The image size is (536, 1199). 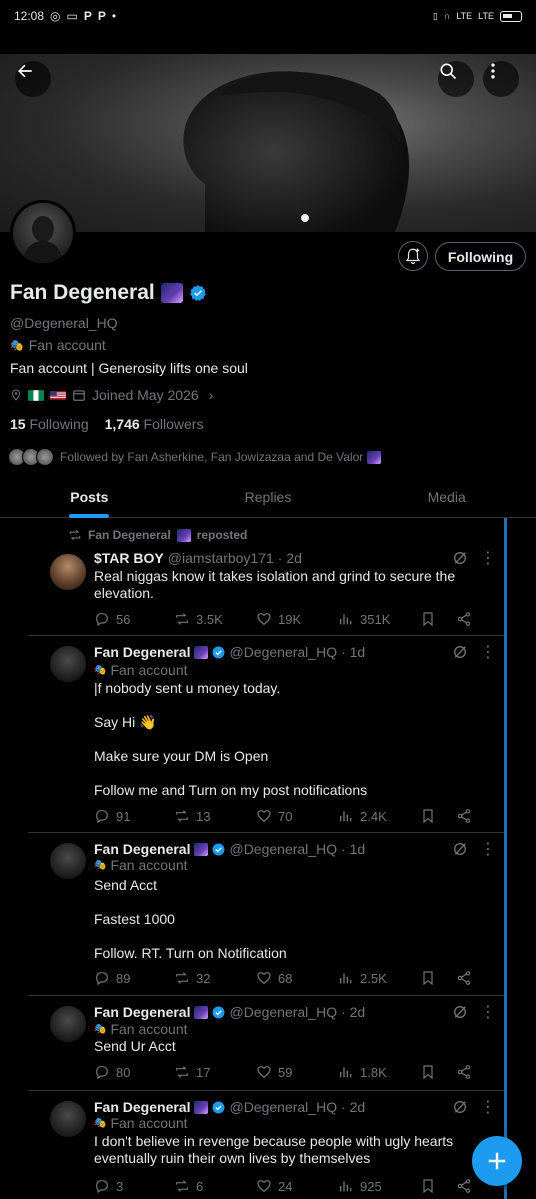 I want to click on reply-button: 91, so click(x=112, y=816).